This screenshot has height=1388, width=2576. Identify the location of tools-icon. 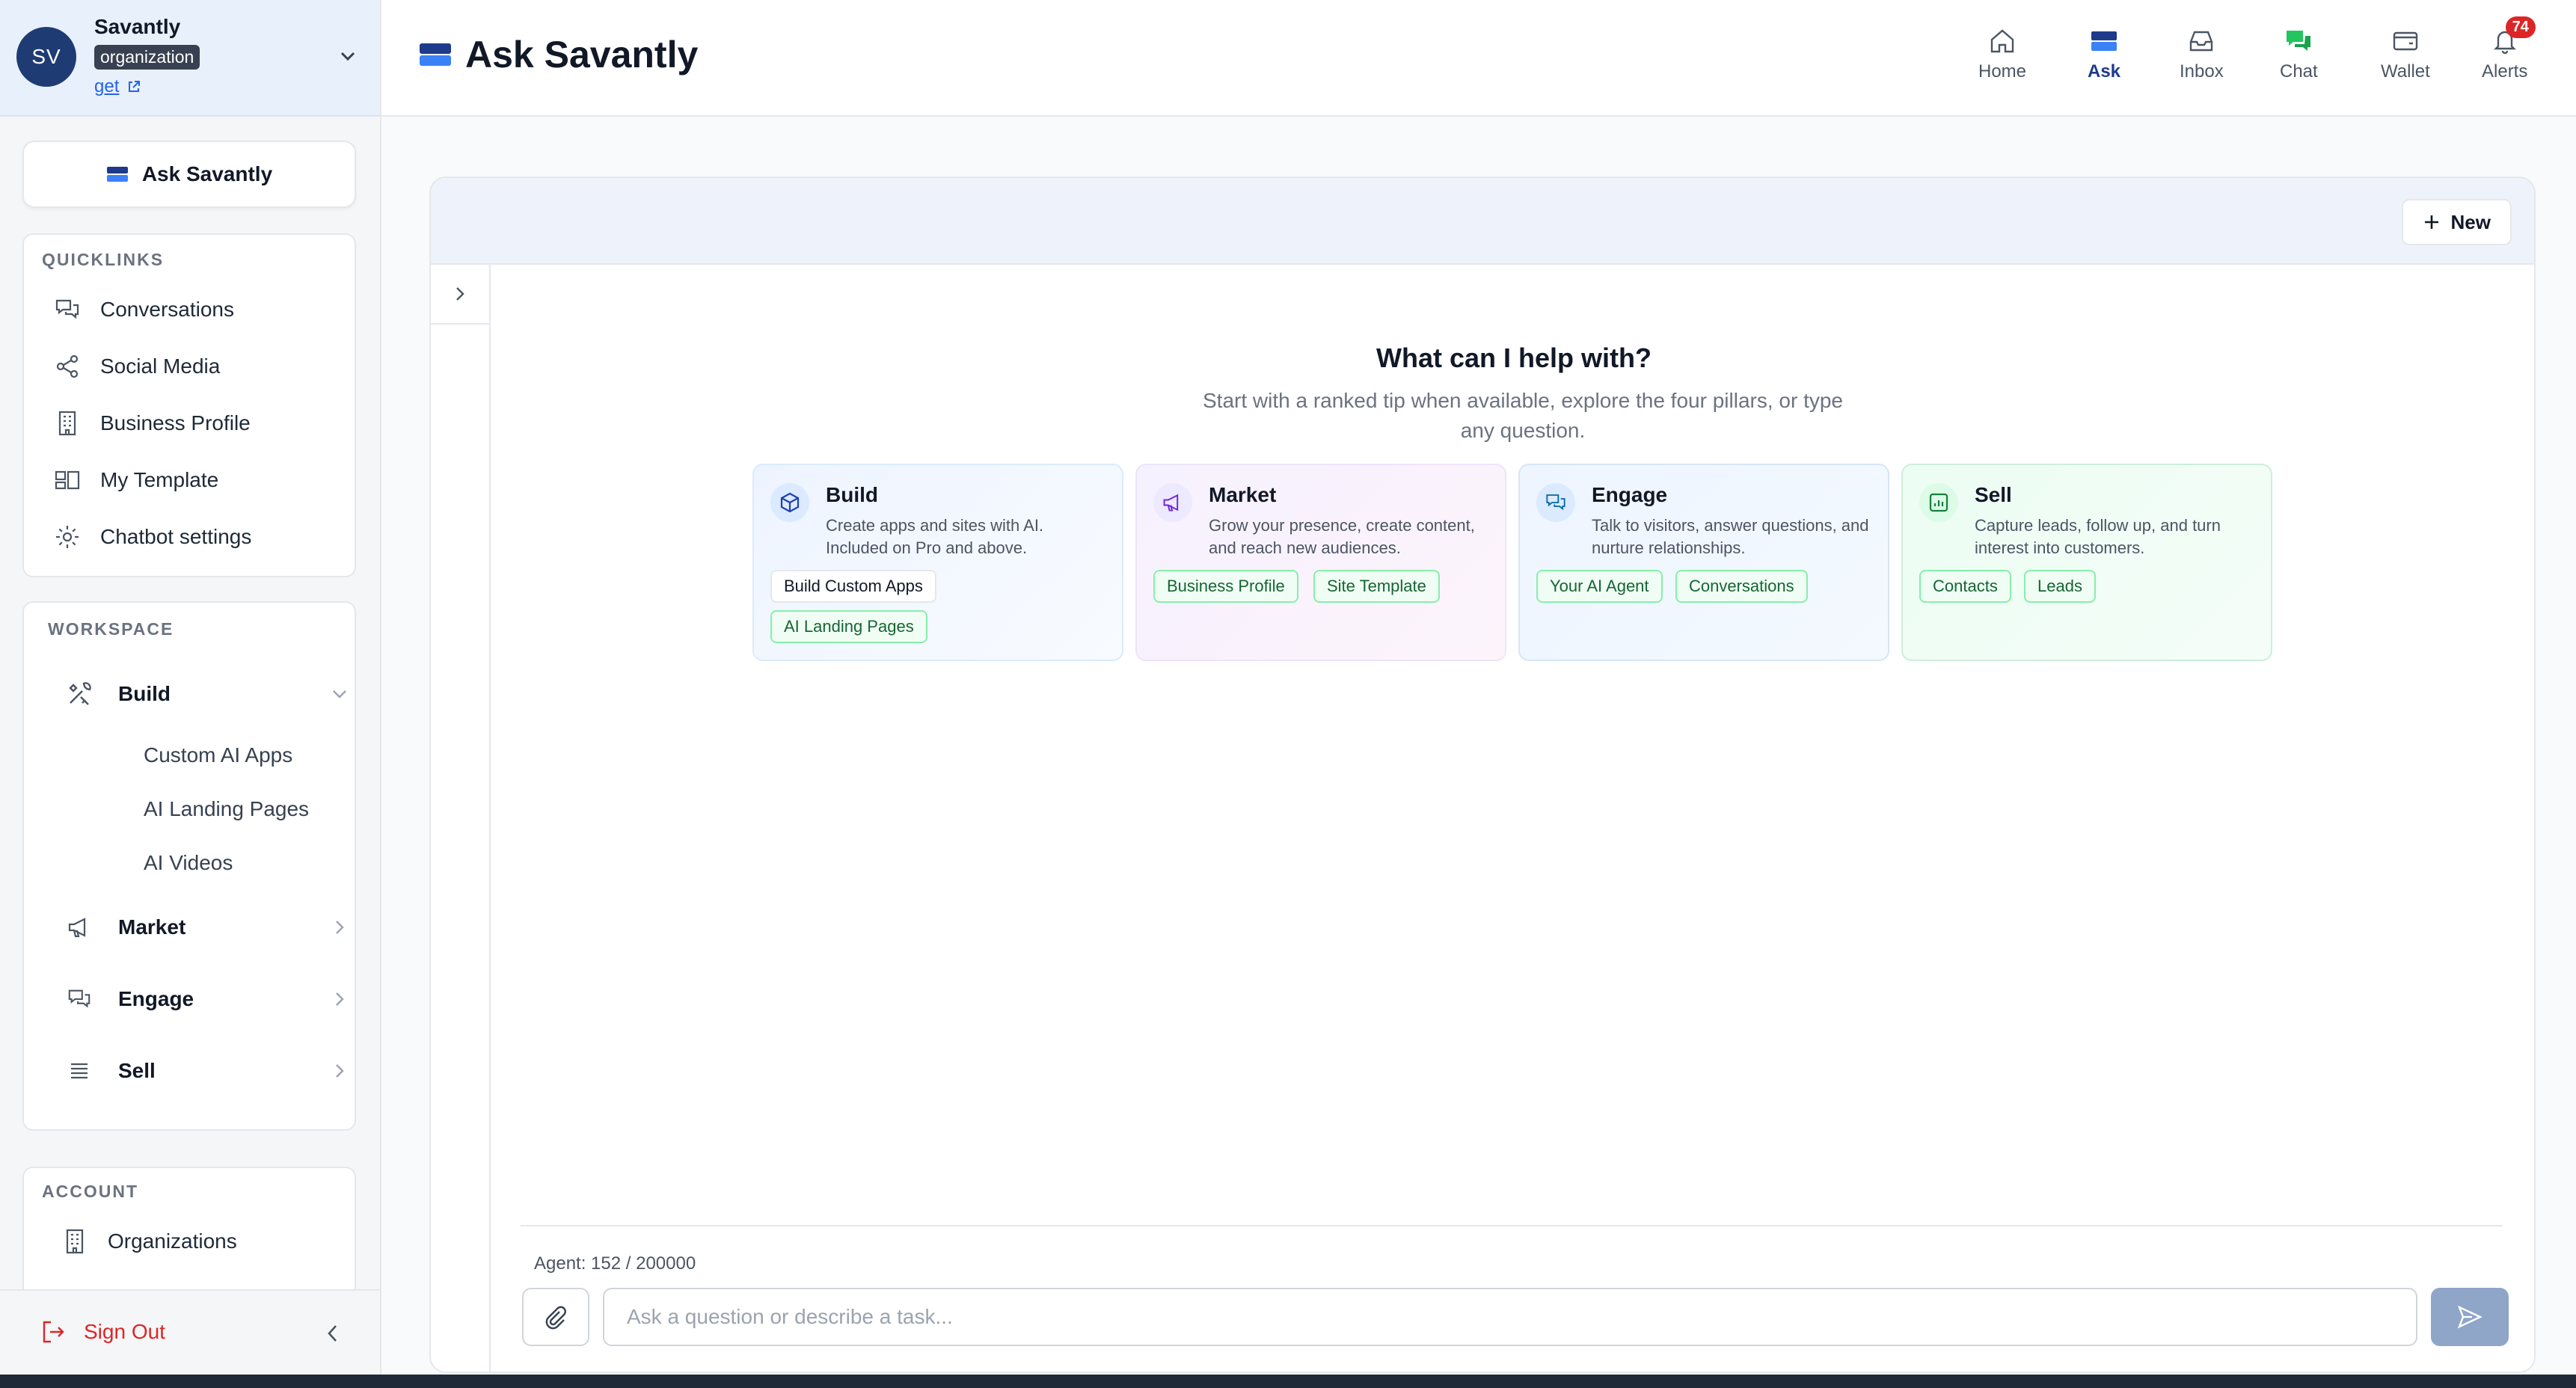
(79, 694).